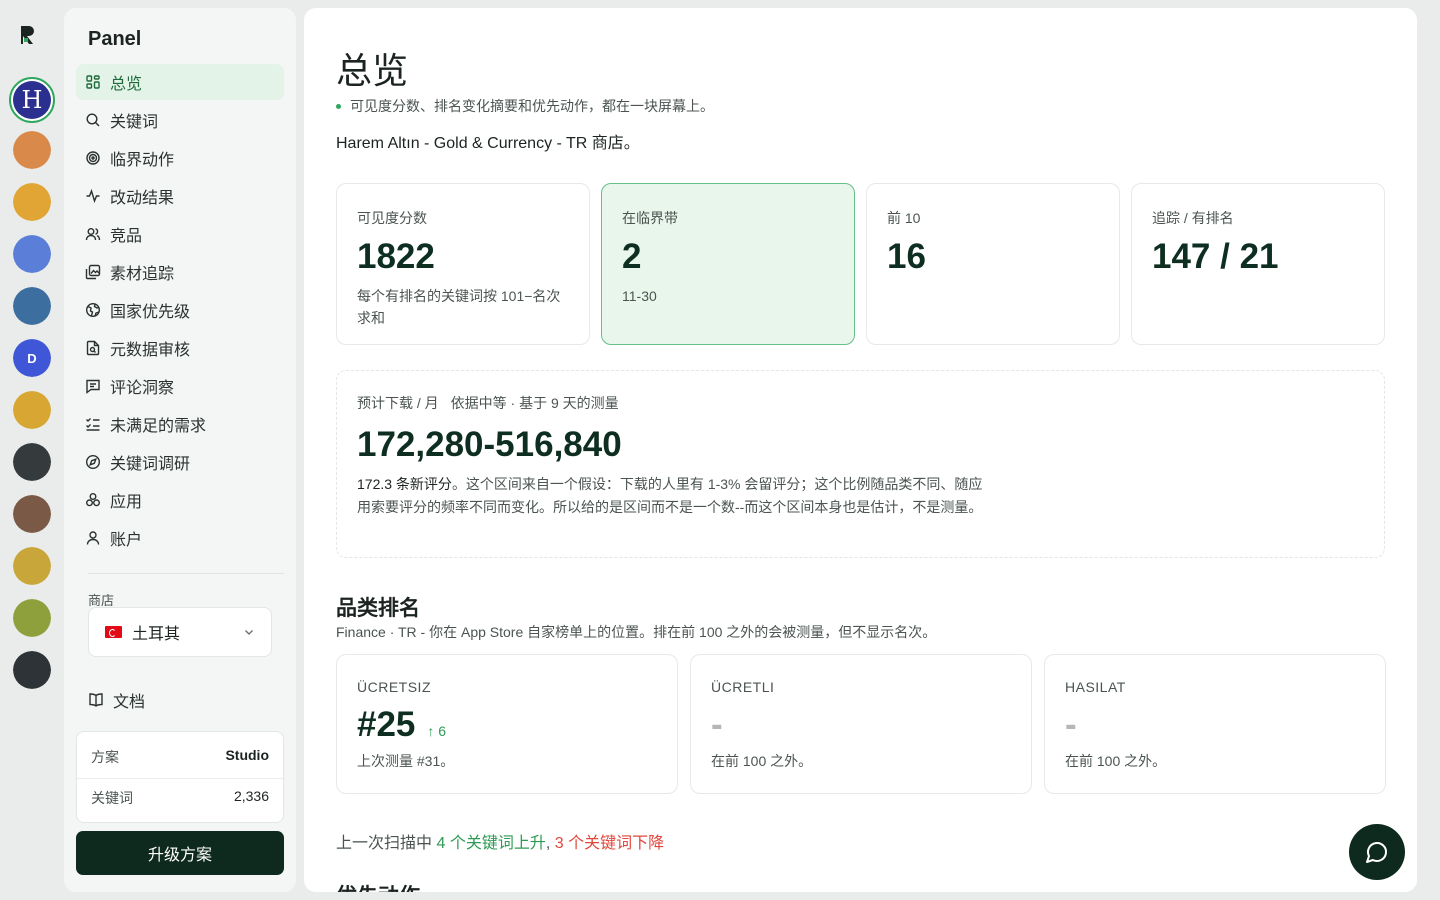  What do you see at coordinates (93, 196) in the screenshot?
I see `activity-icon` at bounding box center [93, 196].